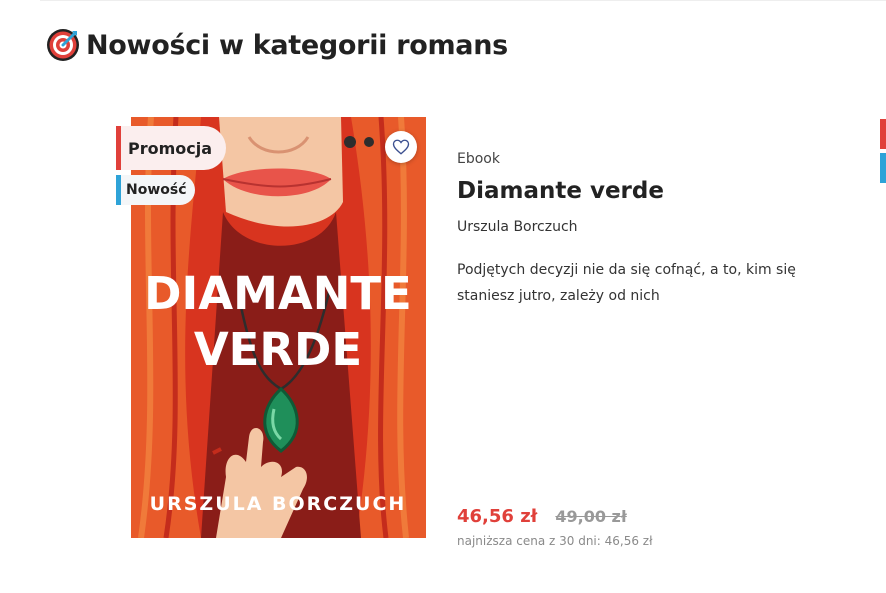 Image resolution: width=886 pixels, height=593 pixels. I want to click on product-format: Ebook, so click(478, 159).